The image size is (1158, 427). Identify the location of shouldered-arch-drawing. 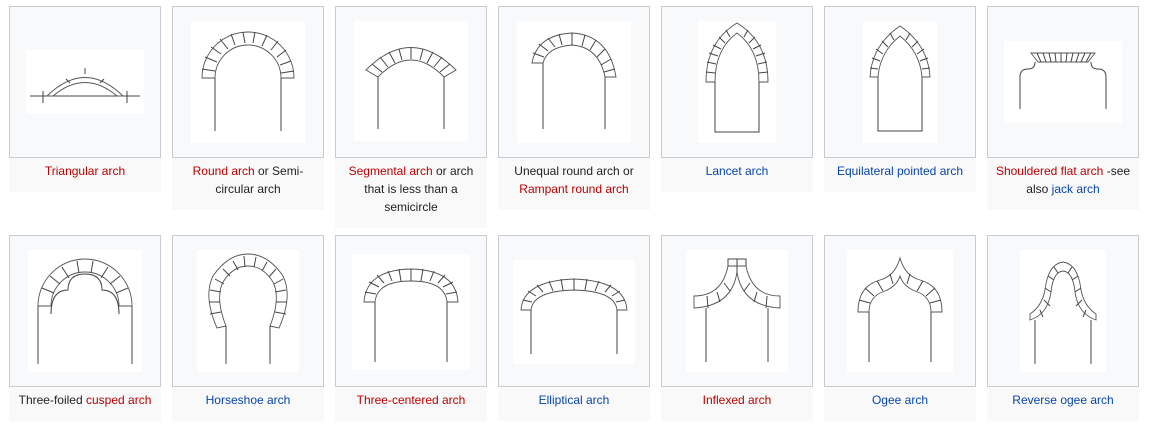
(1063, 80).